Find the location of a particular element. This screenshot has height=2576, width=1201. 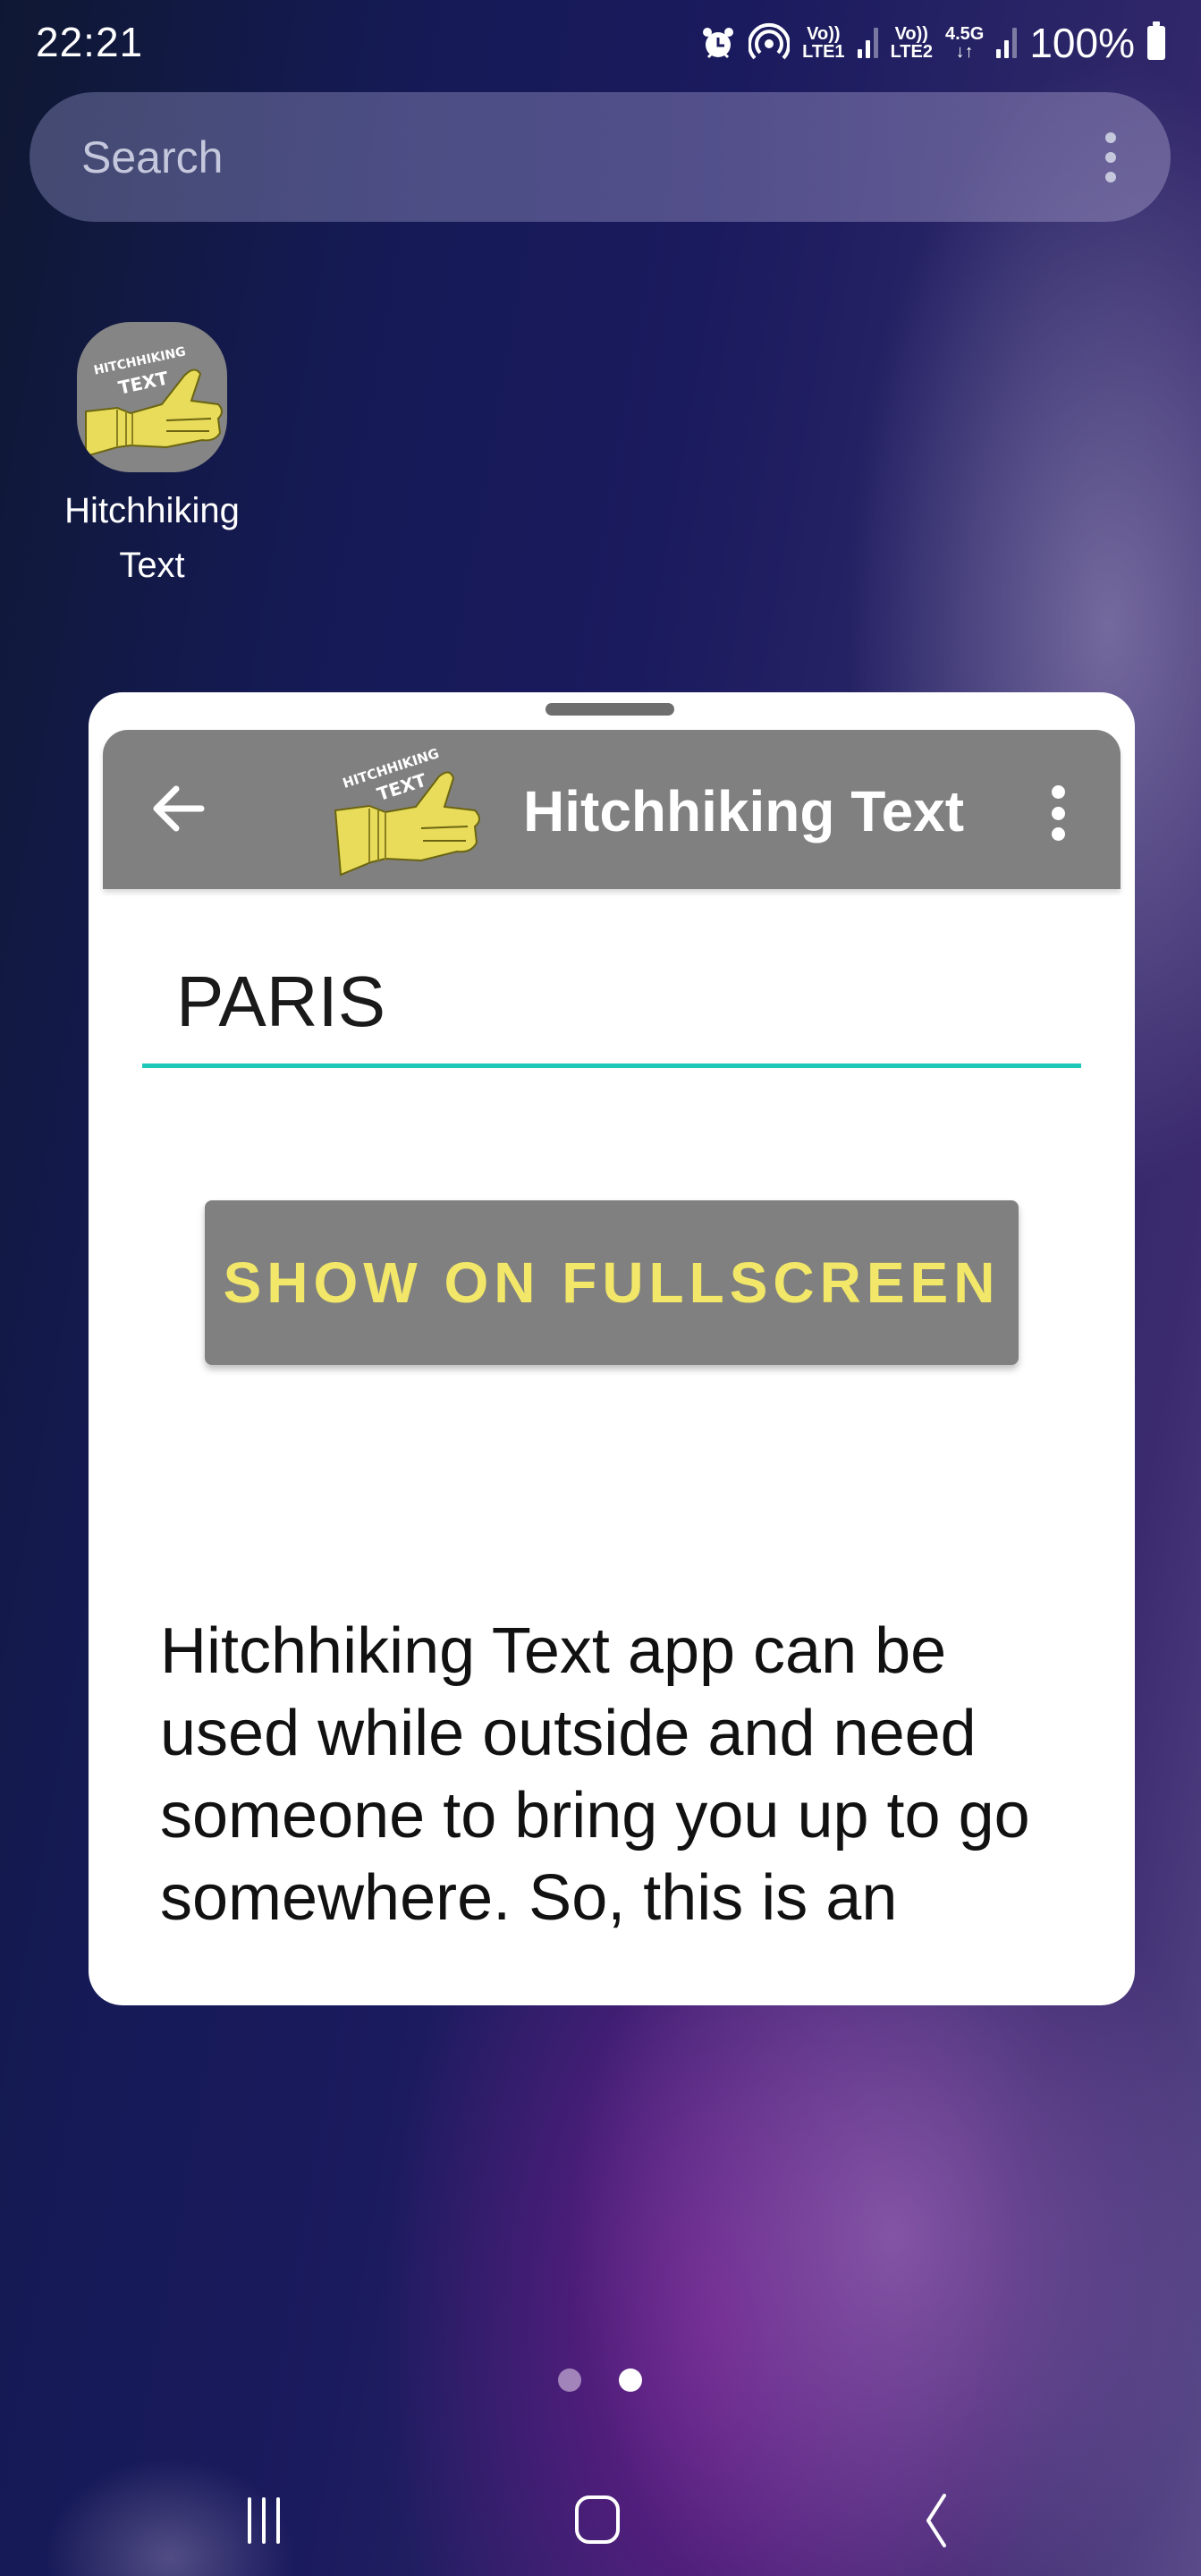

status-icons: Vo)) LTE1 Vo)) LTE2 4.5G ↓↑ 100% is located at coordinates (933, 43).